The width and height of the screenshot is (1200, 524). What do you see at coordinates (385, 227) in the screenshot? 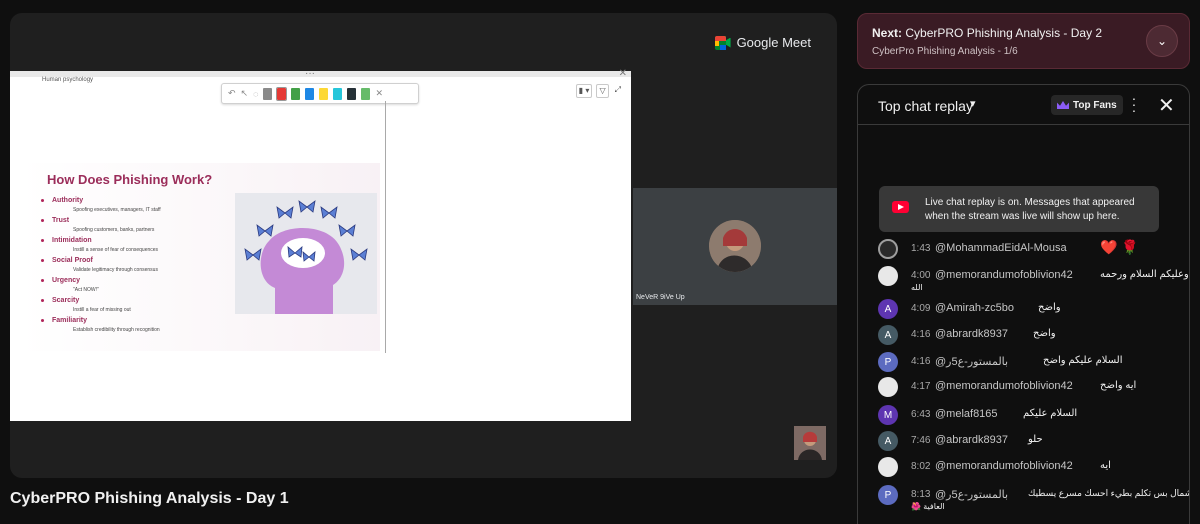
I see `slide-divider` at bounding box center [385, 227].